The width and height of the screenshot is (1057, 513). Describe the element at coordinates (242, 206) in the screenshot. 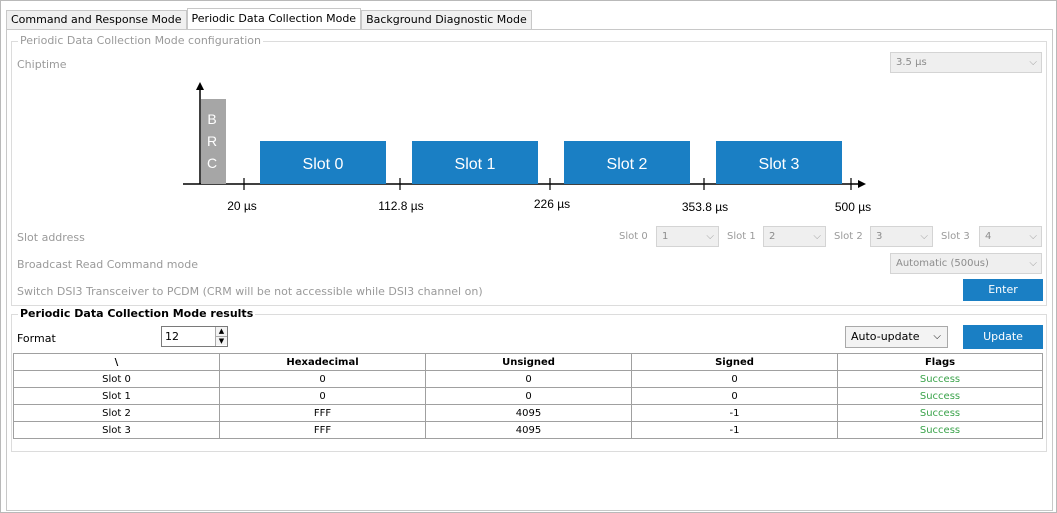

I see `tick-label: 20 µs` at that location.